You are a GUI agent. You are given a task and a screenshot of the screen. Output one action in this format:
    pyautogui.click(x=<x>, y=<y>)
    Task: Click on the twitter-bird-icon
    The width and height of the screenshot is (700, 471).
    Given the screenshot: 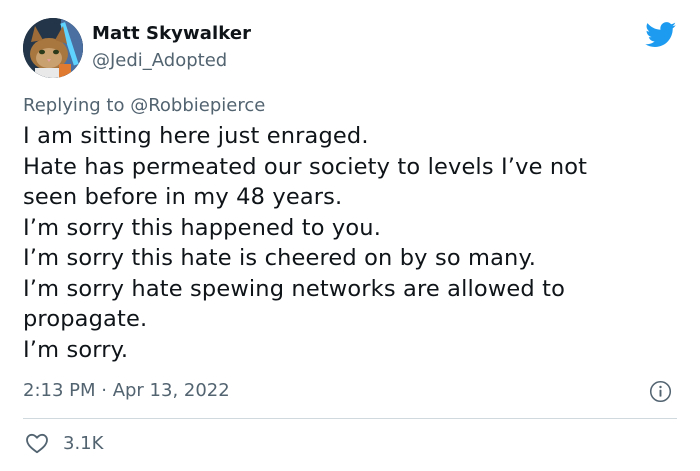 What is the action you would take?
    pyautogui.click(x=661, y=35)
    